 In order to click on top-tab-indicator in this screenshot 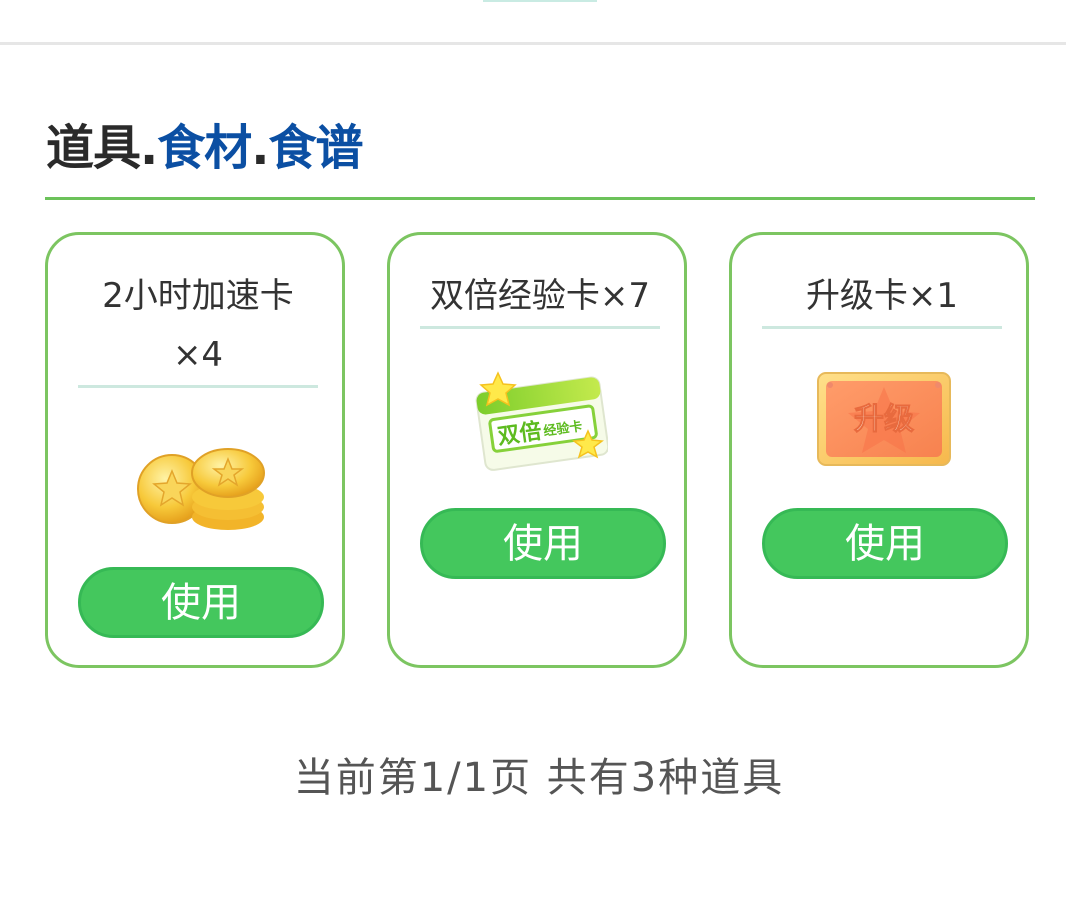, I will do `click(540, 1)`.